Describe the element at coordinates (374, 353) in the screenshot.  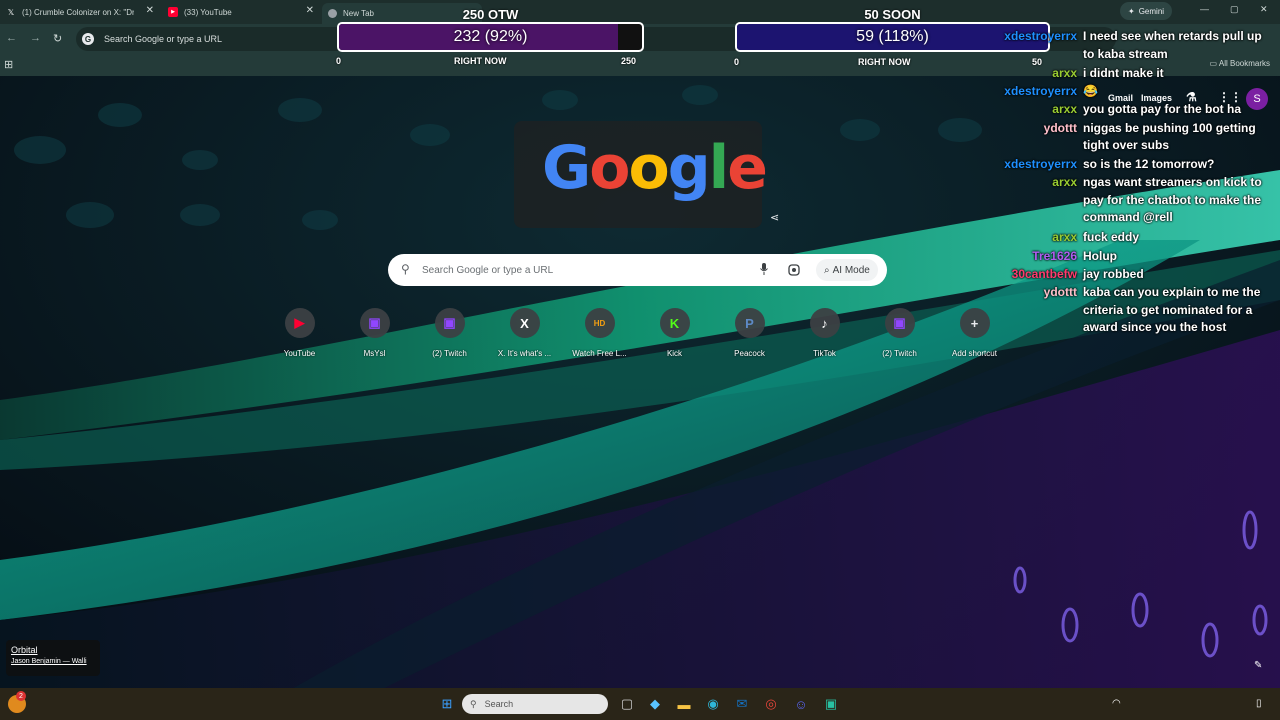
I see `shortcut-label: MsYsl` at that location.